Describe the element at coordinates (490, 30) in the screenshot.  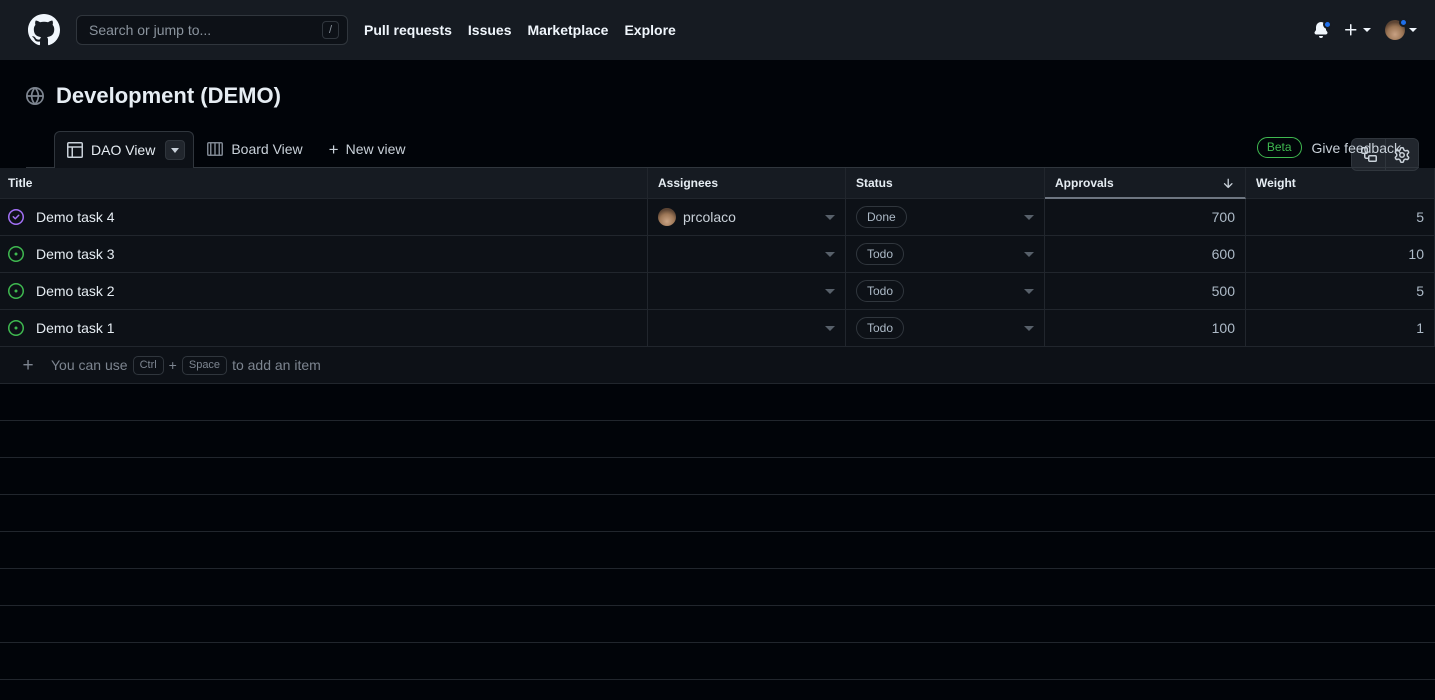
I see `nav-issues: Issues` at that location.